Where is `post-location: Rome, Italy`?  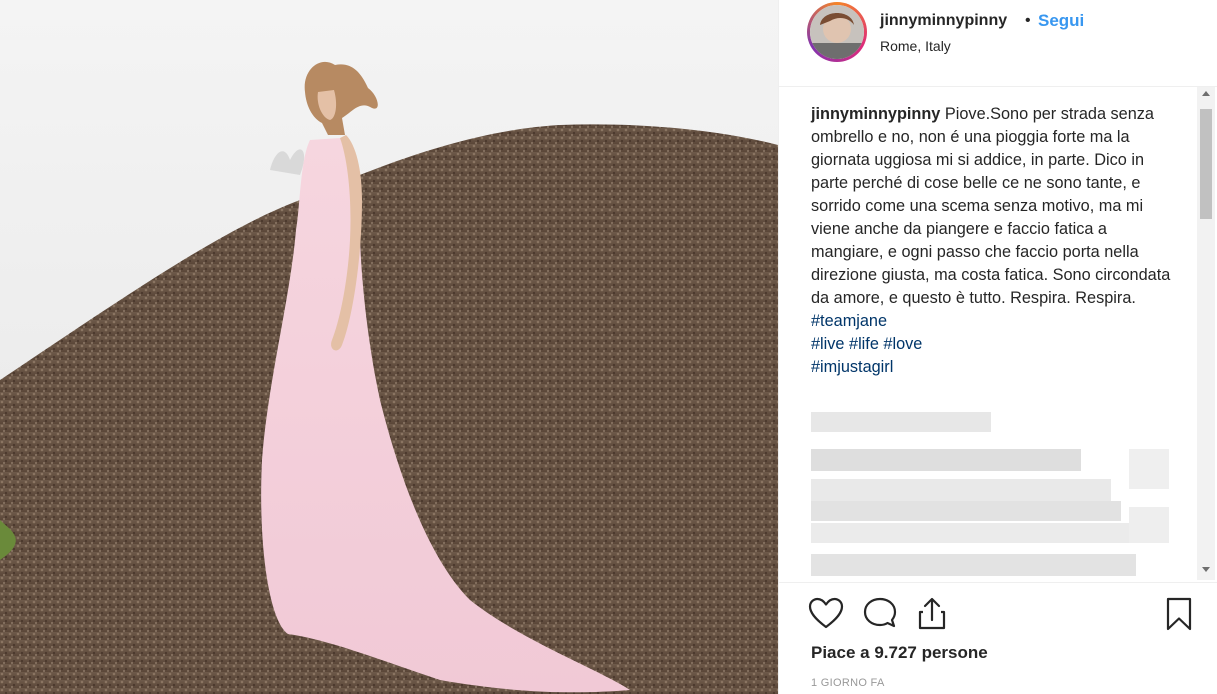
post-location: Rome, Italy is located at coordinates (915, 46).